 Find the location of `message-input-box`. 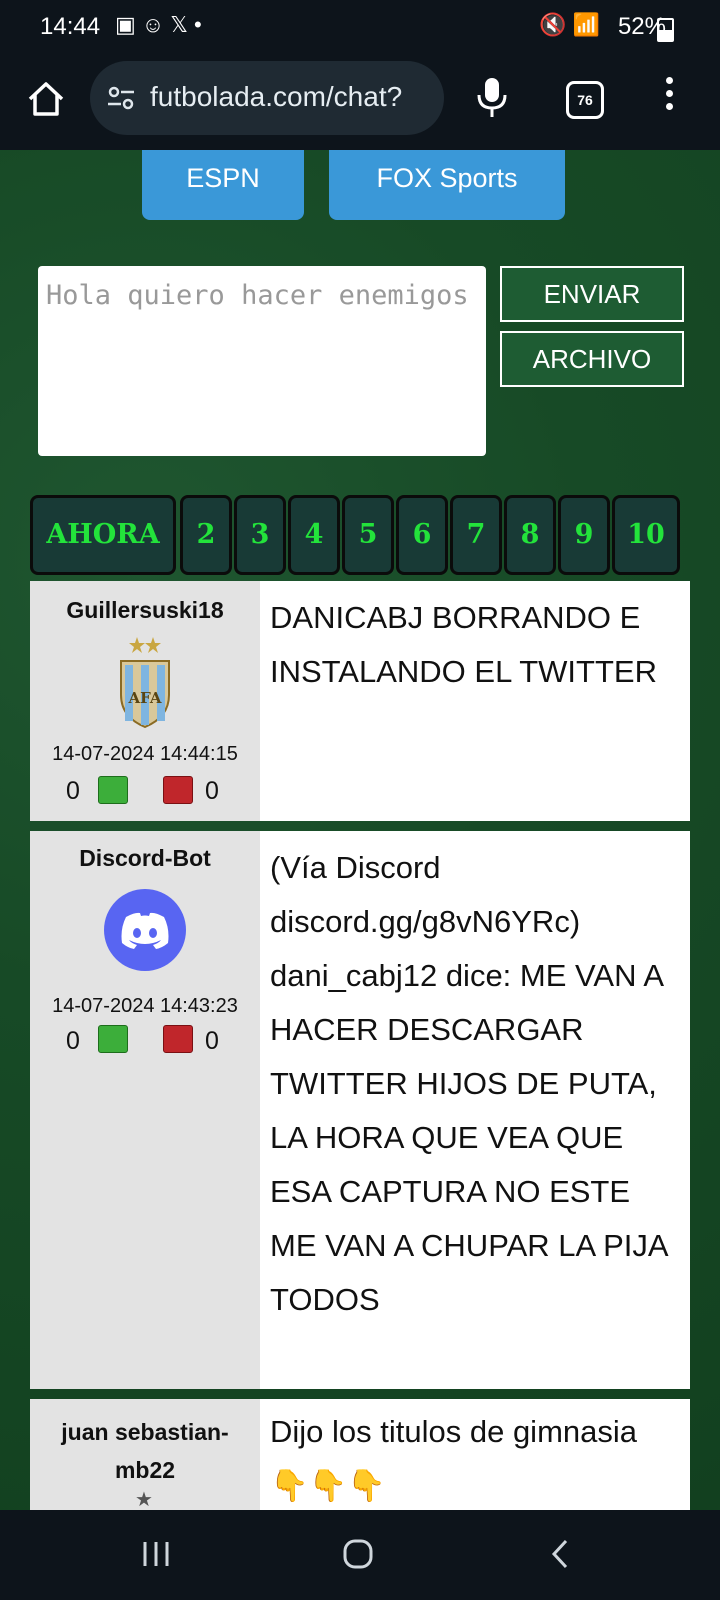

message-input-box is located at coordinates (262, 364).